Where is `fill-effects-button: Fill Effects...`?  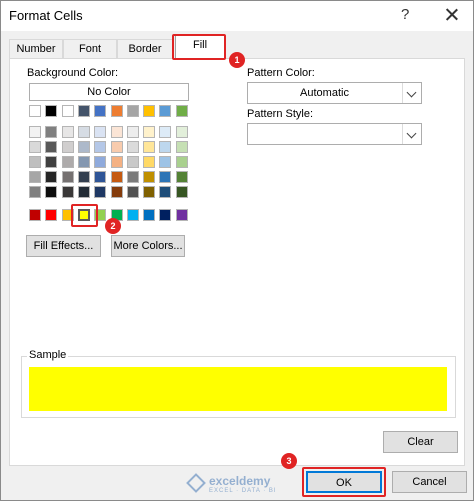 fill-effects-button: Fill Effects... is located at coordinates (63, 246).